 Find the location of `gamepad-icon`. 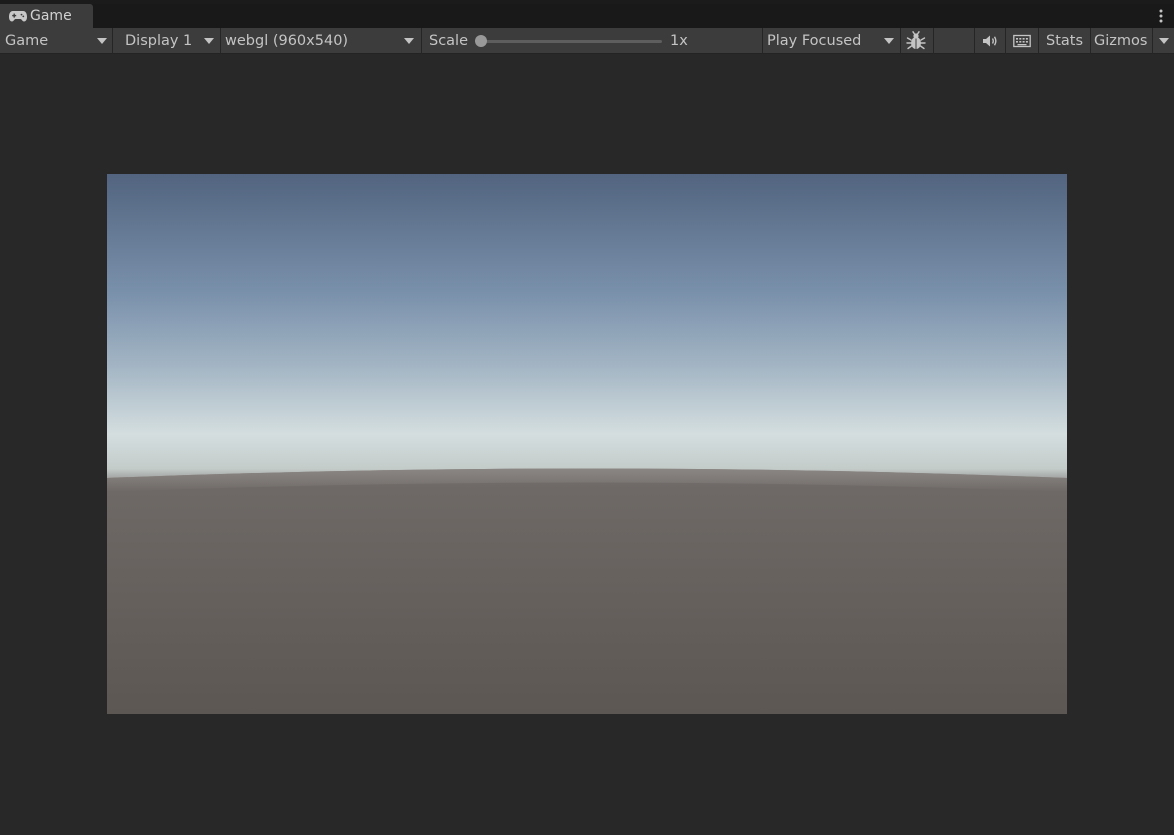

gamepad-icon is located at coordinates (18, 16).